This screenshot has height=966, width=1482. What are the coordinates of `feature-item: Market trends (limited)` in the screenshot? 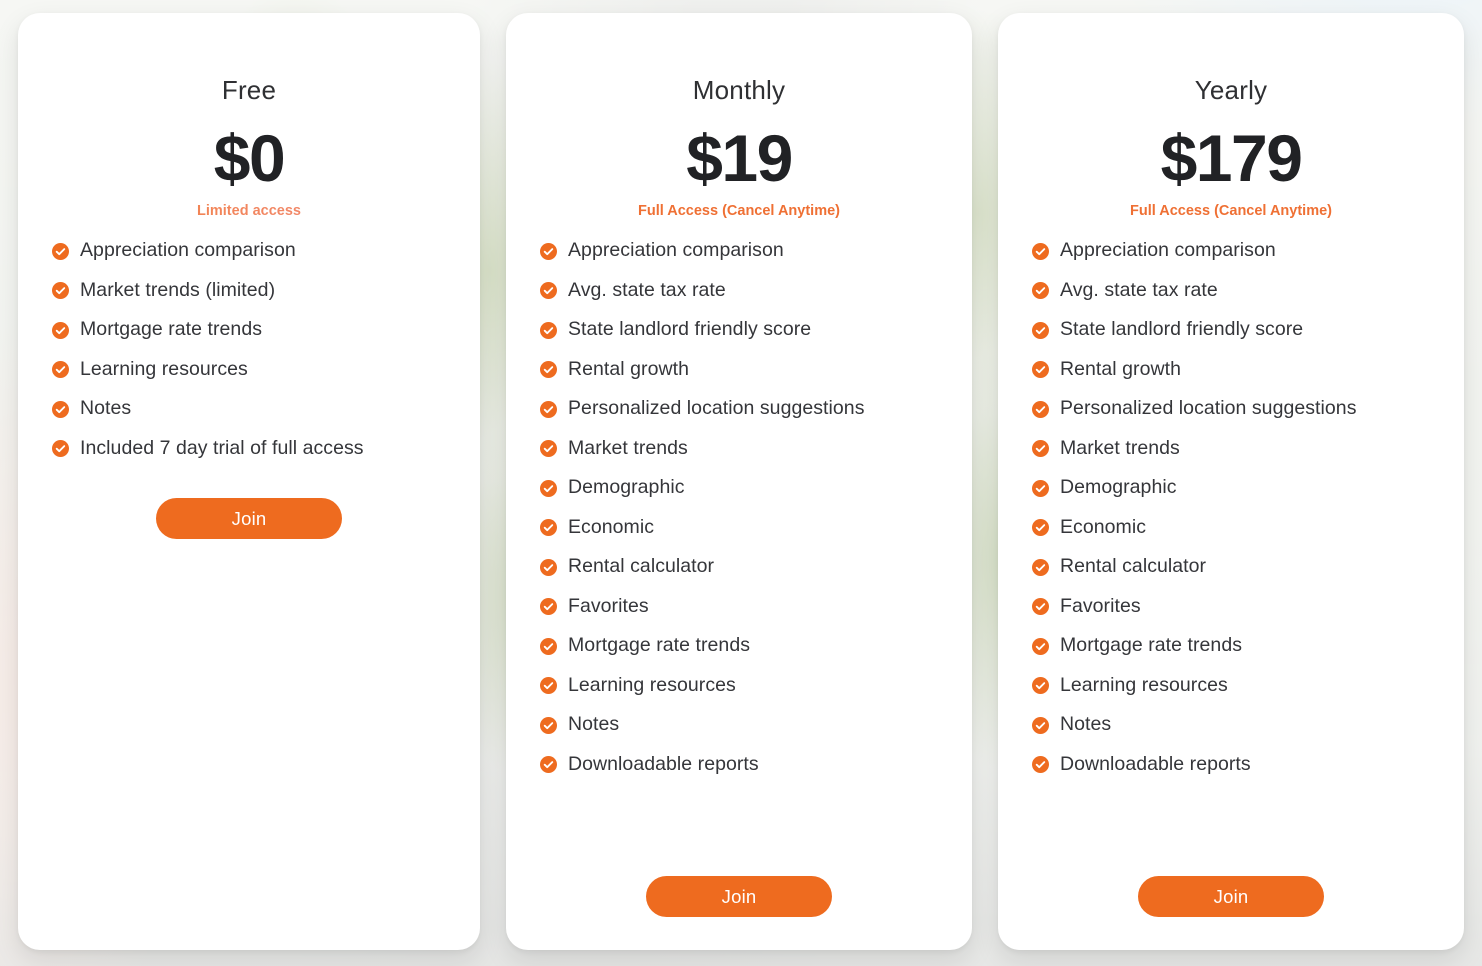 It's located at (255, 290).